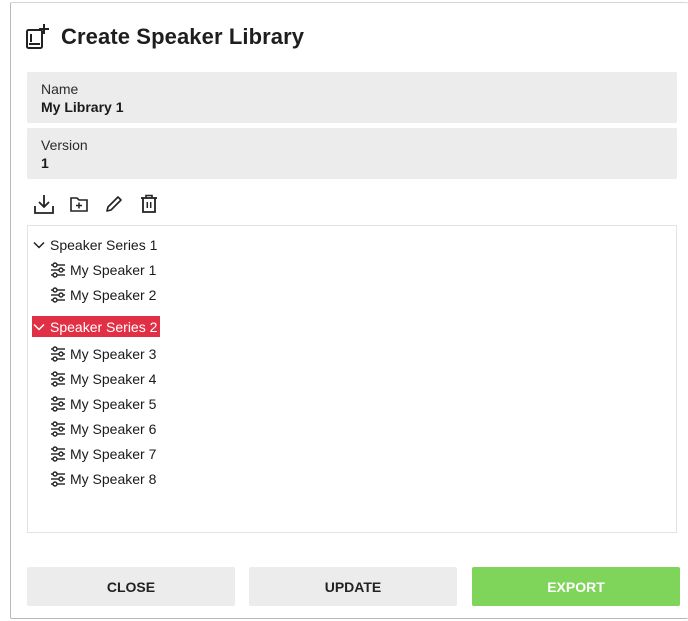 The height and width of the screenshot is (621, 688). What do you see at coordinates (64, 145) in the screenshot?
I see `version-label: Version` at bounding box center [64, 145].